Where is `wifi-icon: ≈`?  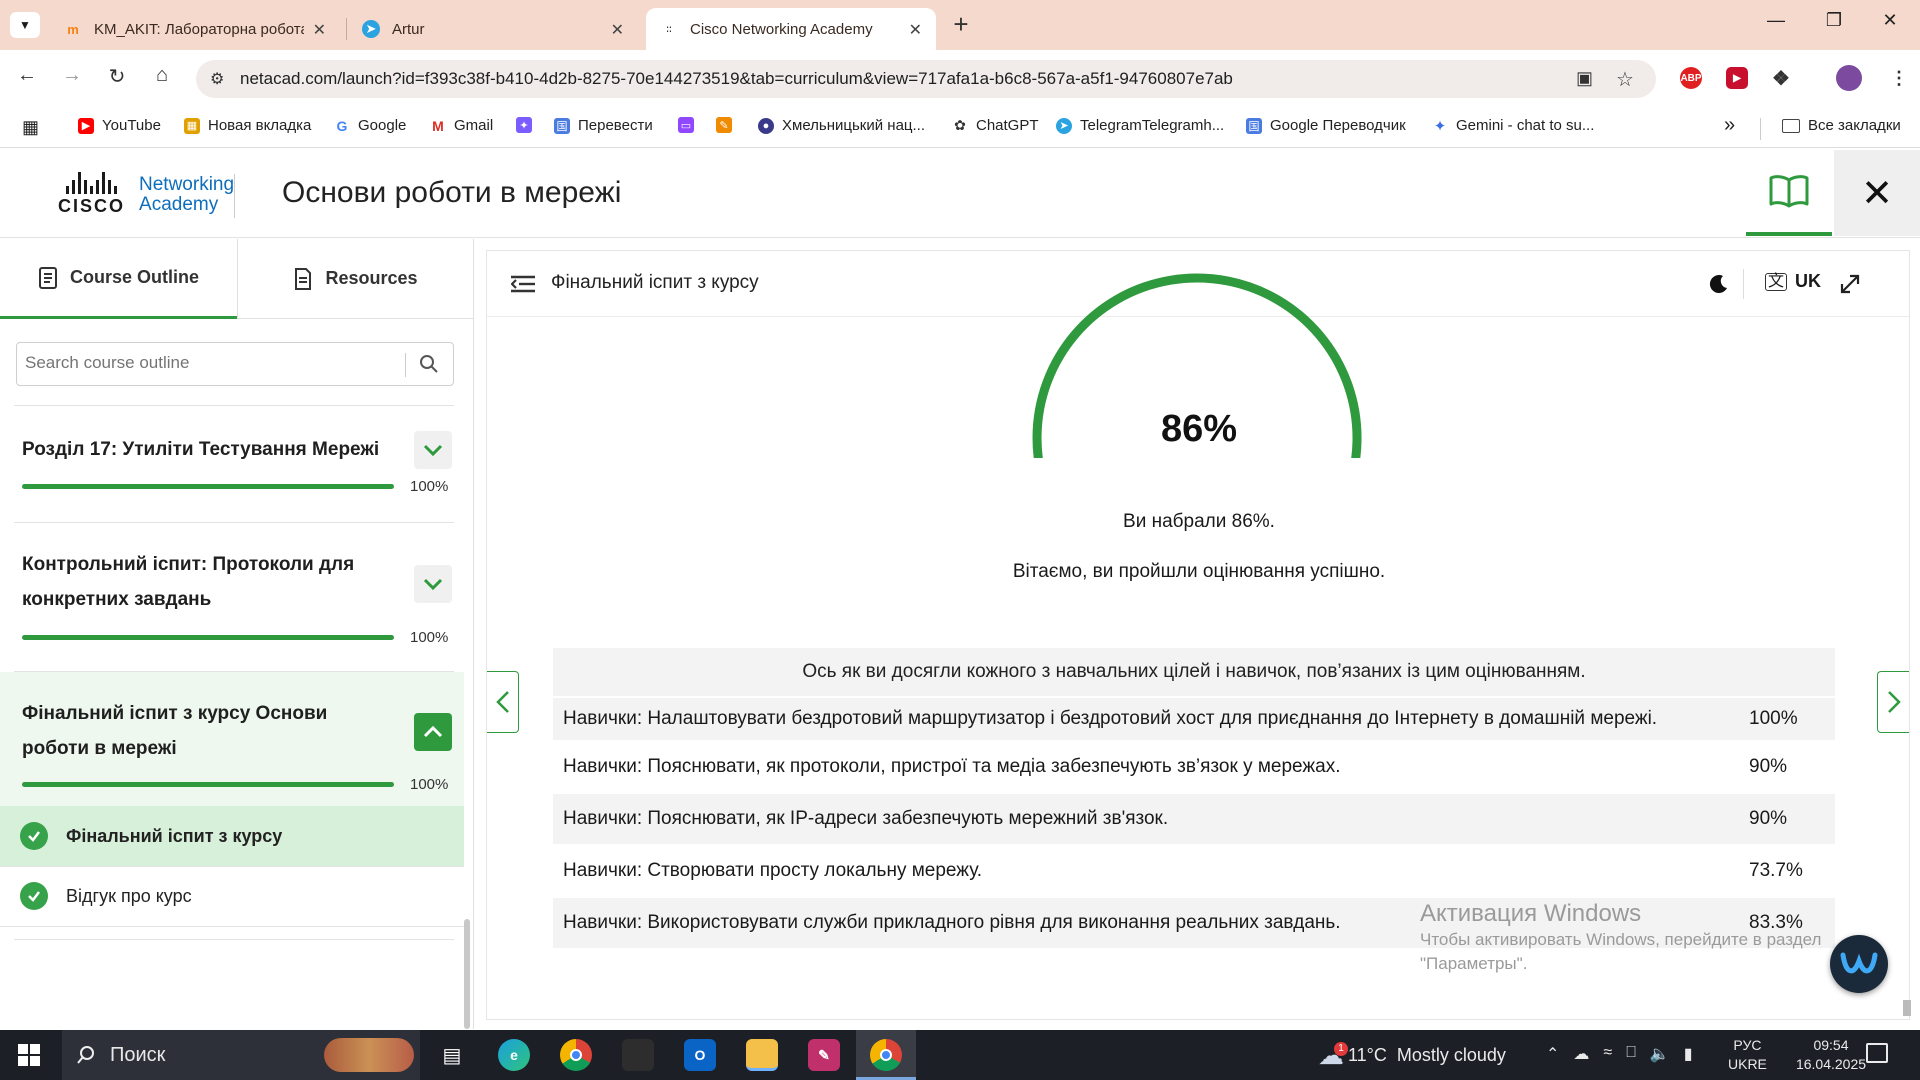 wifi-icon: ≈ is located at coordinates (1607, 1054).